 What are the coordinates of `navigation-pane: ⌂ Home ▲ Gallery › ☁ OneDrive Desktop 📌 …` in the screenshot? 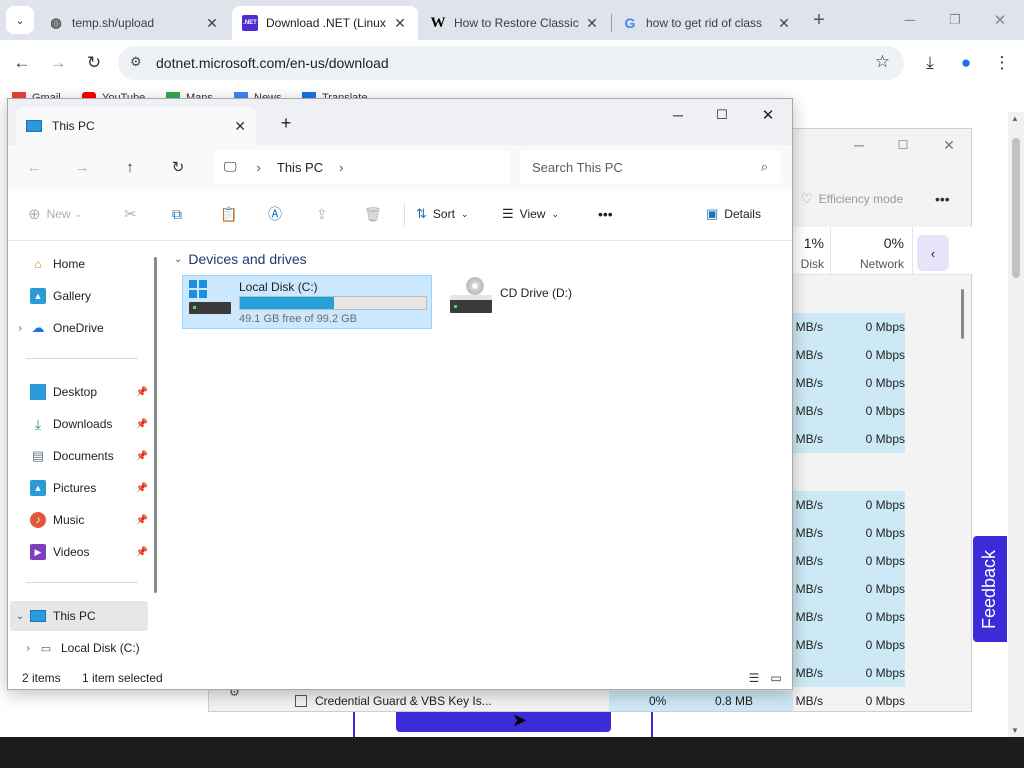 It's located at (86, 454).